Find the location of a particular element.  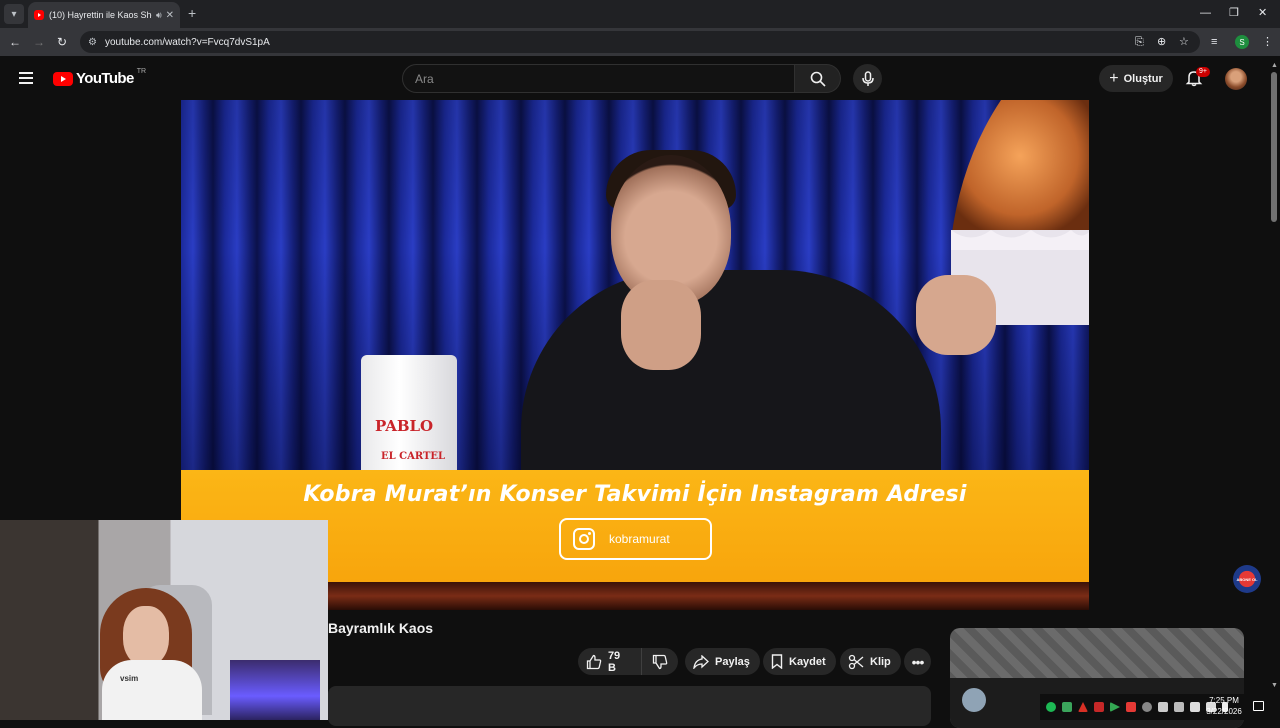

create-label: Oluştur is located at coordinates (1143, 78).